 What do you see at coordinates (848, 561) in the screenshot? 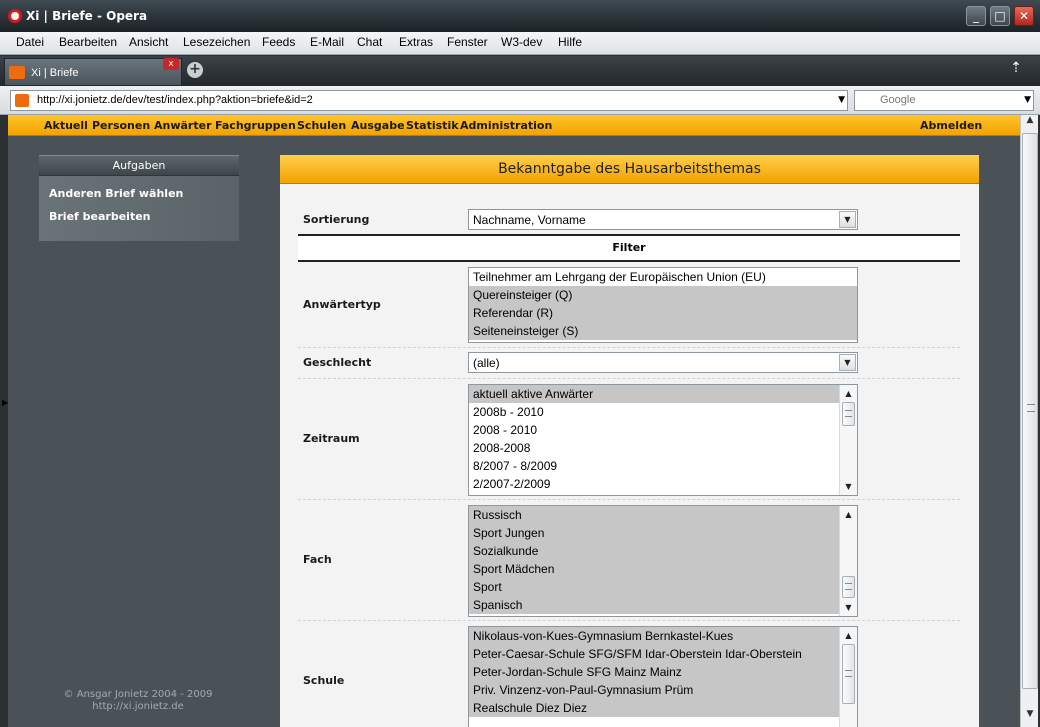
I see `fach-scrollbar: ▲ ▼` at bounding box center [848, 561].